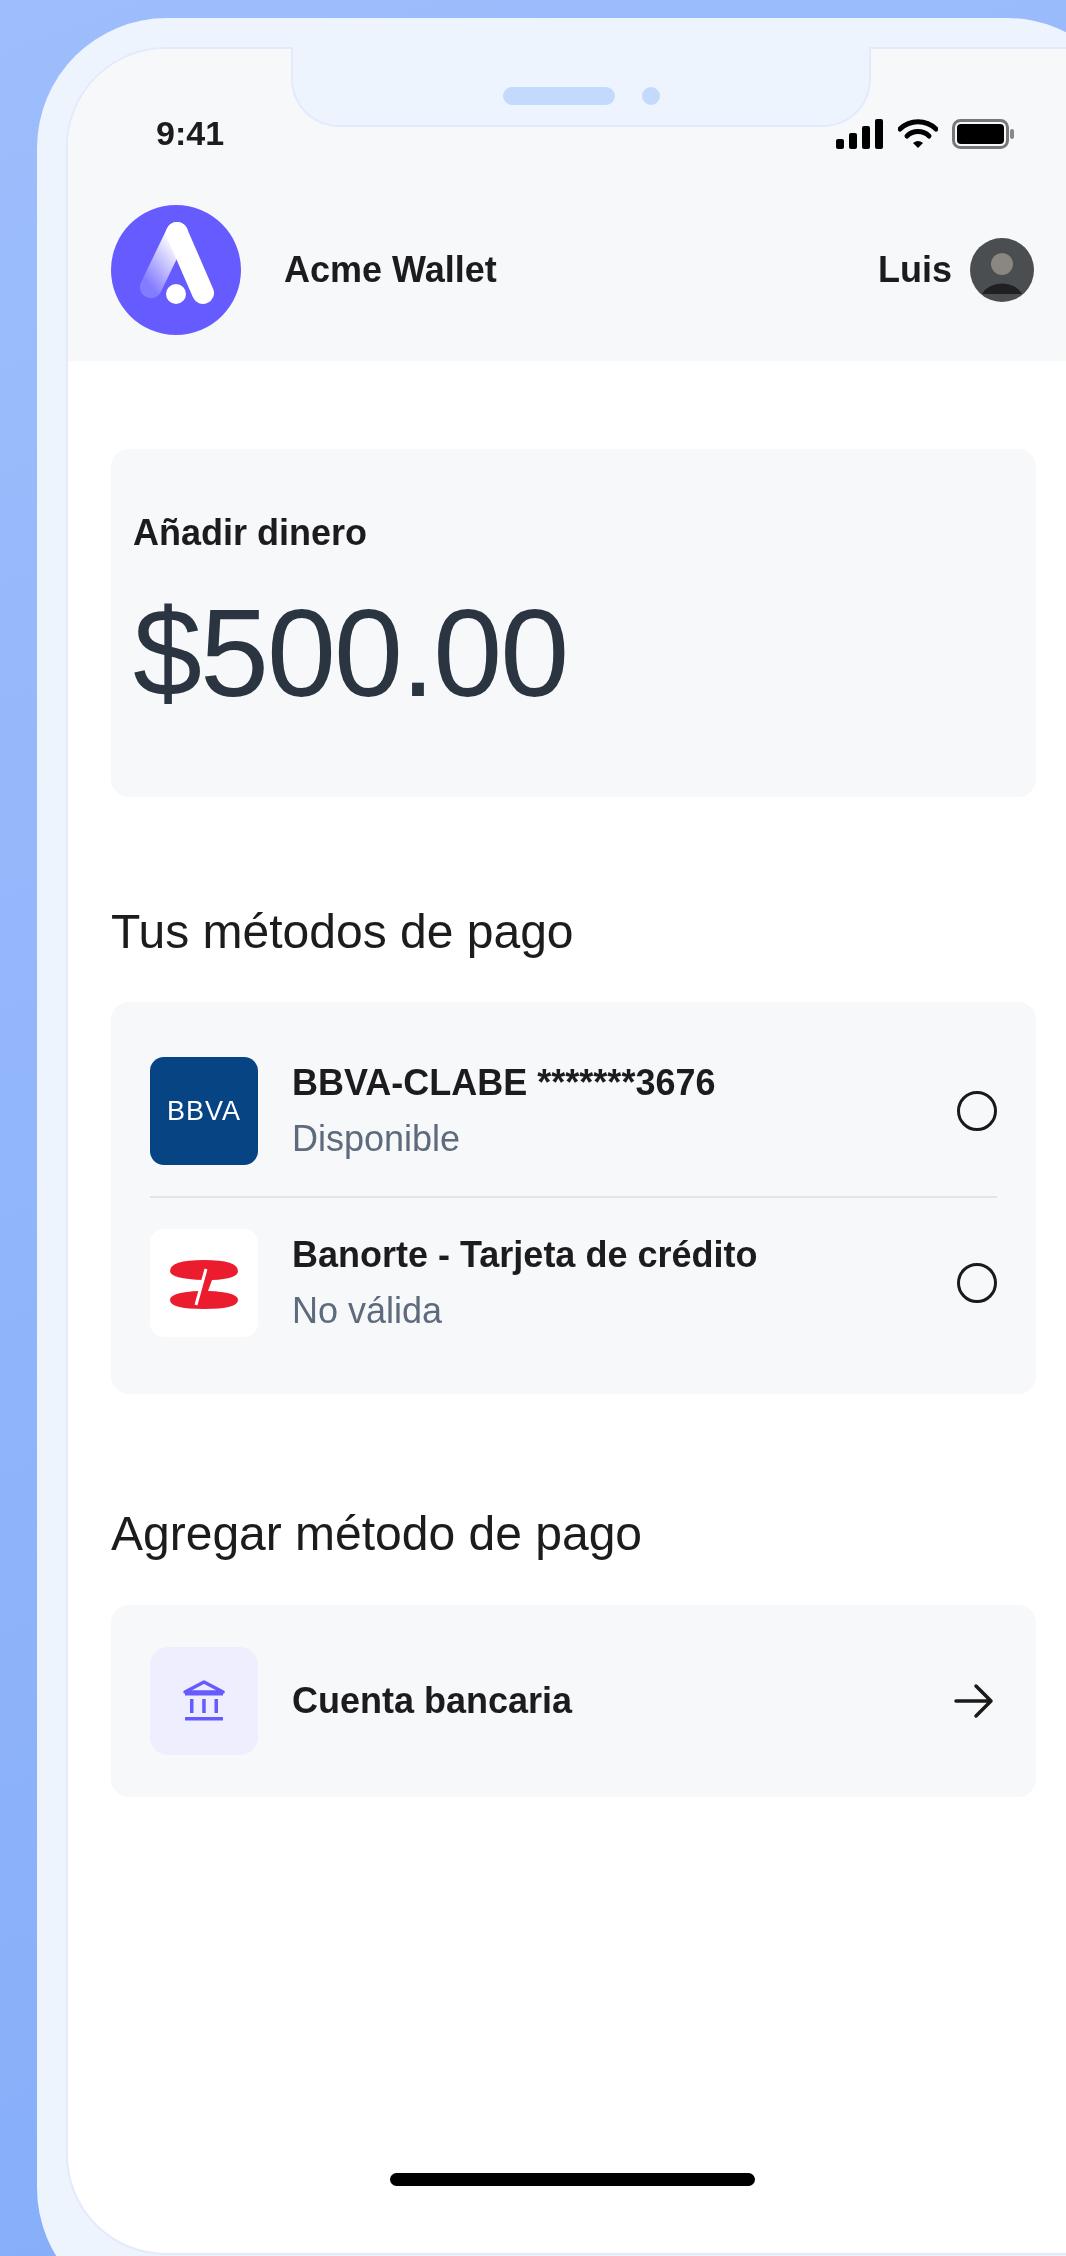  What do you see at coordinates (974, 1701) in the screenshot?
I see `arrow-right-icon` at bounding box center [974, 1701].